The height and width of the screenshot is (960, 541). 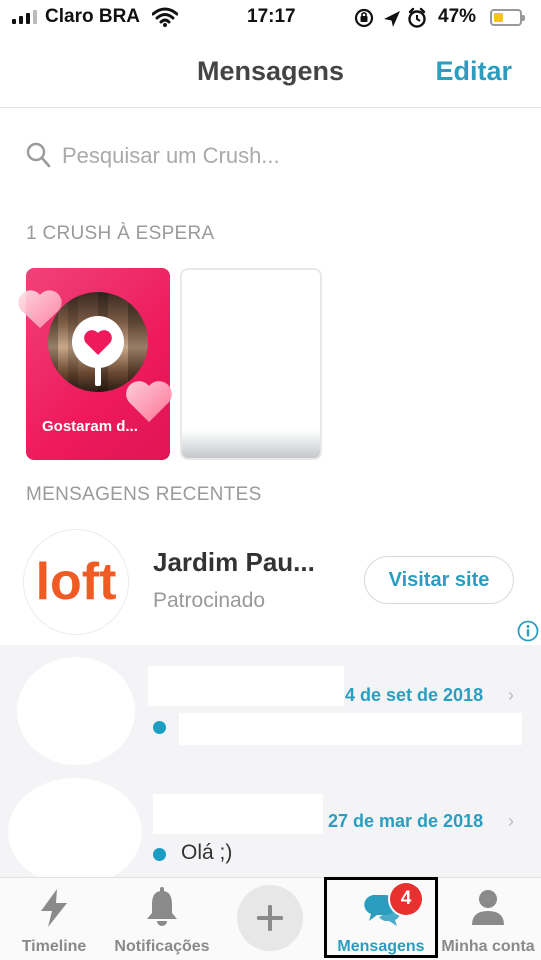 I want to click on message-preview: Olá ;), so click(x=207, y=852).